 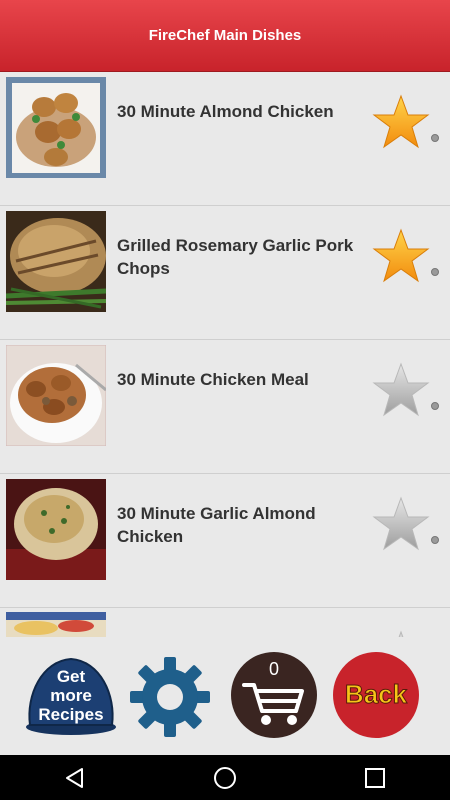 I want to click on triangle-back-icon, so click(x=75, y=777).